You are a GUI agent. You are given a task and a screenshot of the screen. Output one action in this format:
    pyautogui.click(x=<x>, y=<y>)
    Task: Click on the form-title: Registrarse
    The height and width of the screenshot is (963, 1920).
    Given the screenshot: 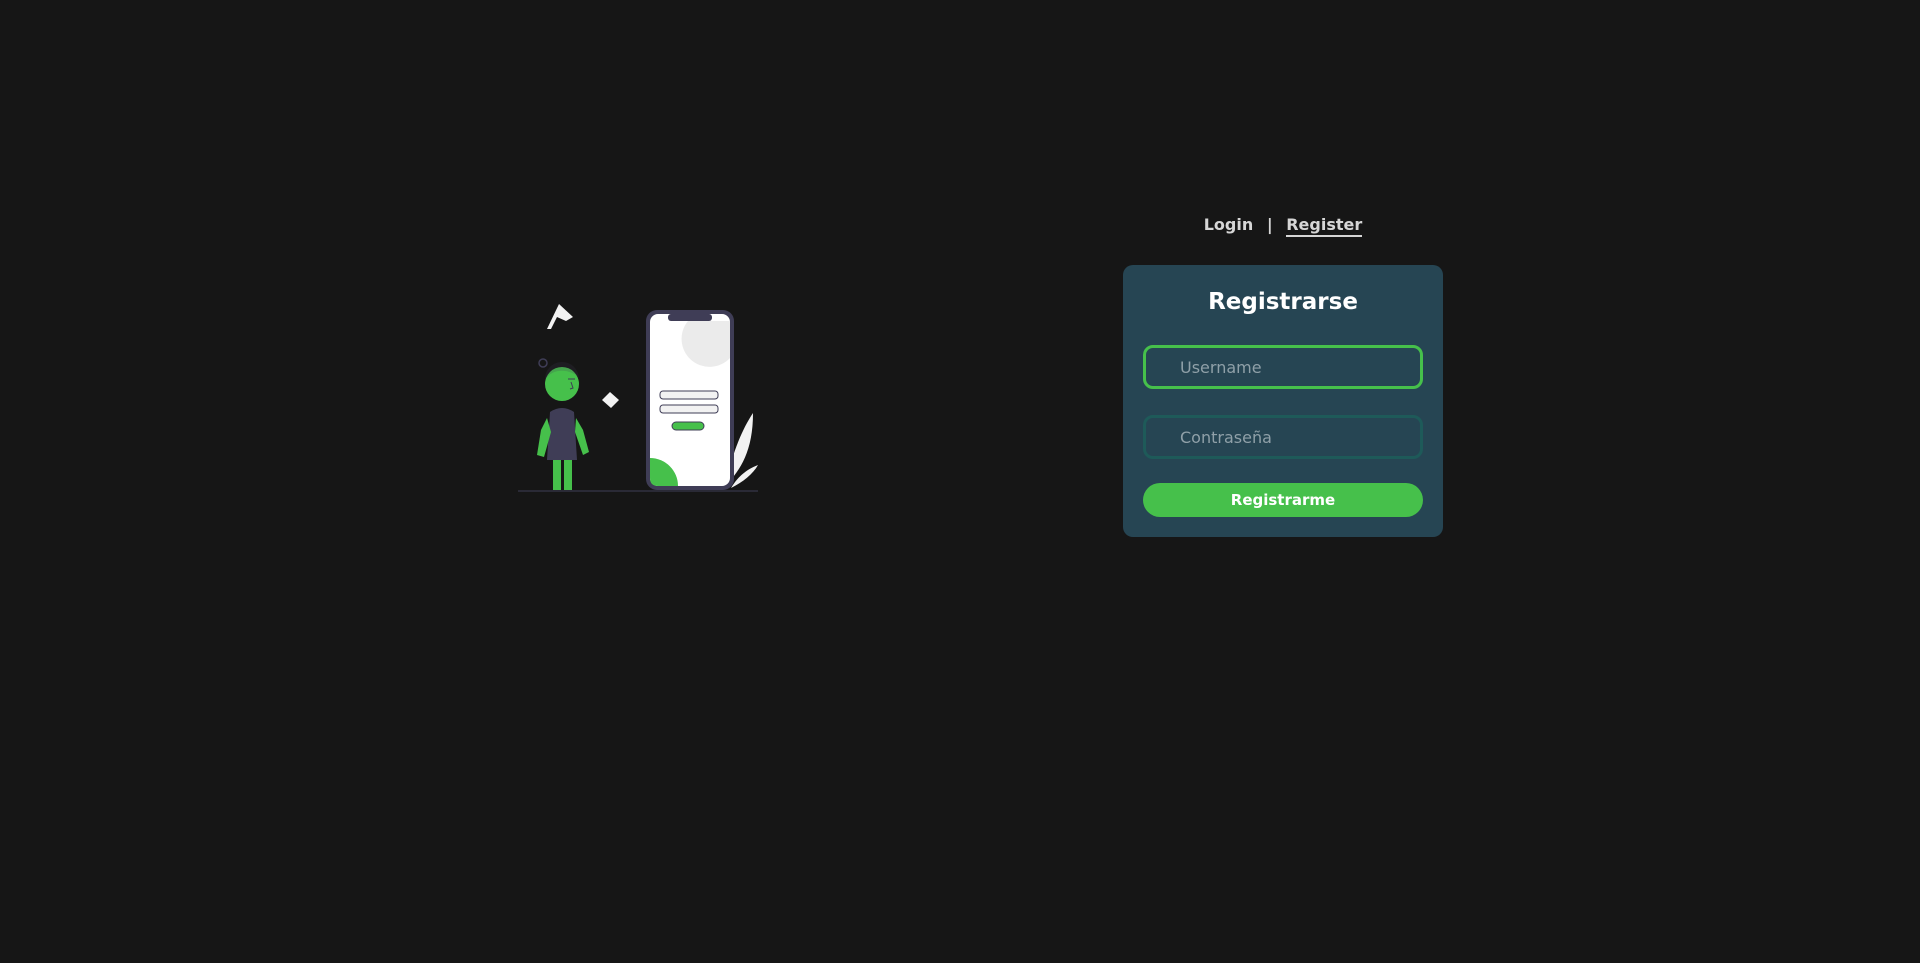 What is the action you would take?
    pyautogui.click(x=1283, y=302)
    